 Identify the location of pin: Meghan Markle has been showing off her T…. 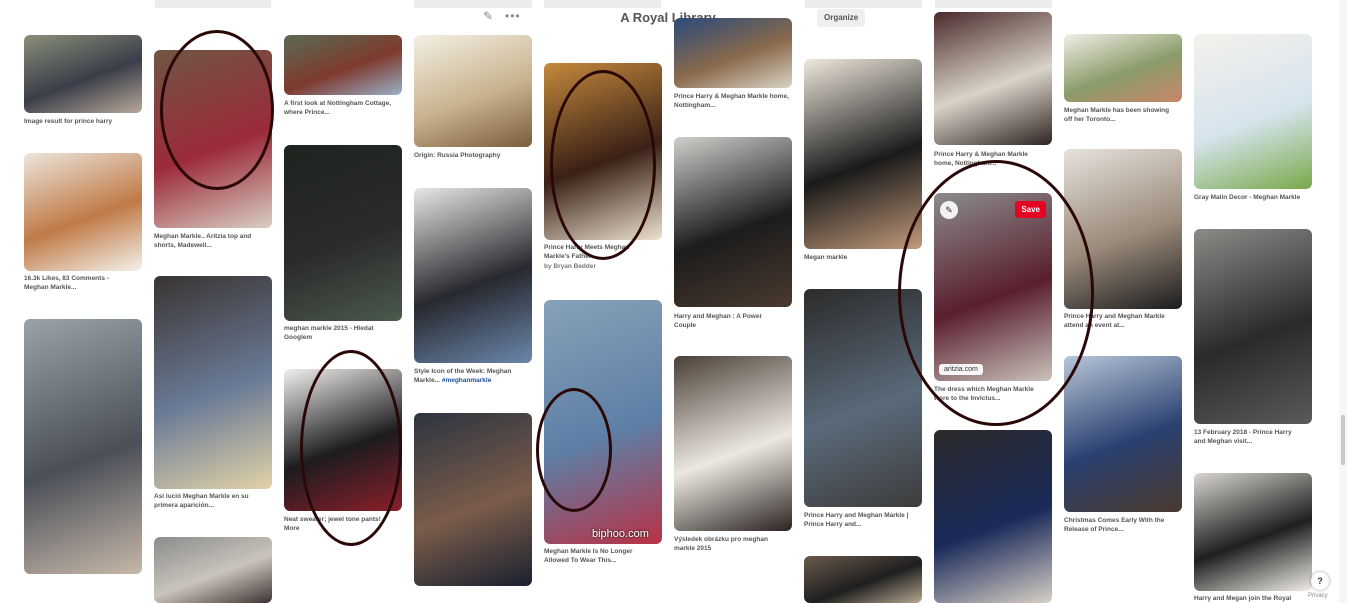
(1123, 81).